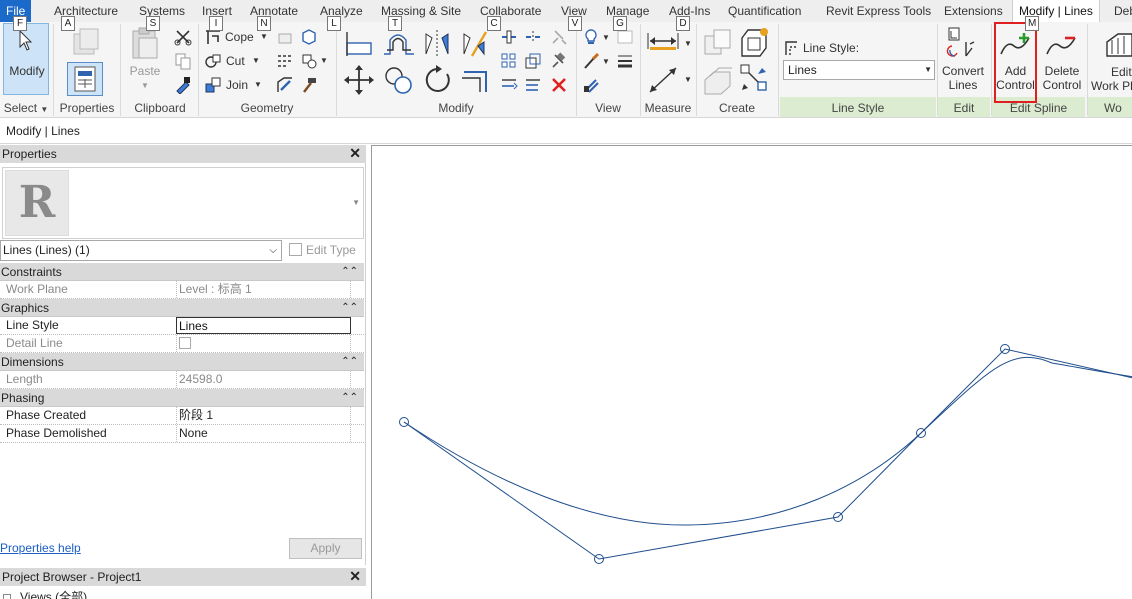 Image resolution: width=1132 pixels, height=599 pixels. Describe the element at coordinates (559, 61) in the screenshot. I see `pin-icon` at that location.